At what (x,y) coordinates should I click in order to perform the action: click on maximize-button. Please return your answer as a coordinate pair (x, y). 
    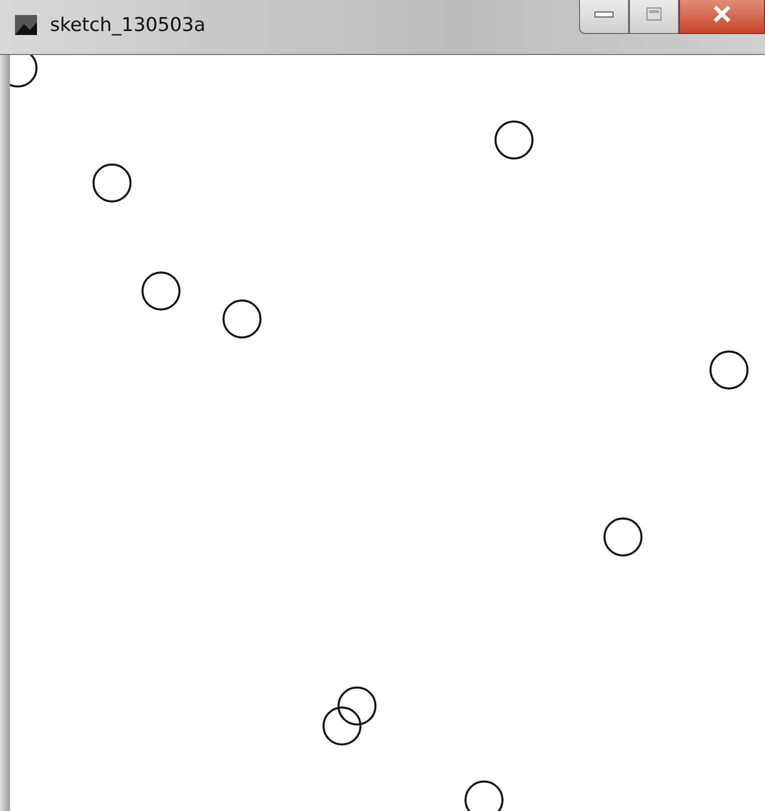
    Looking at the image, I should click on (654, 17).